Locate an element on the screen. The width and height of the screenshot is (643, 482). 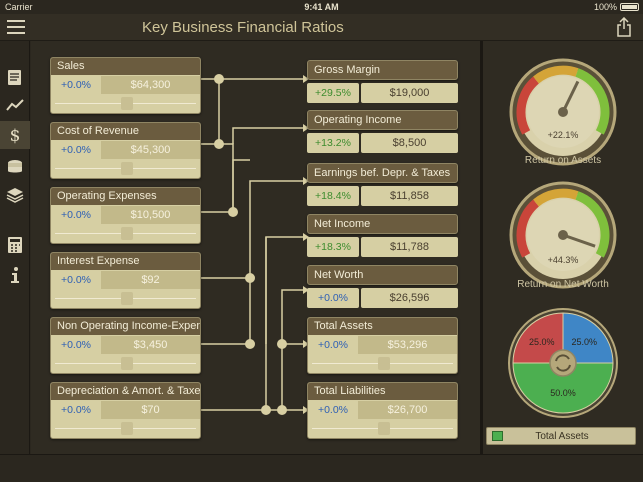
bottom-bar is located at coordinates (321, 468).